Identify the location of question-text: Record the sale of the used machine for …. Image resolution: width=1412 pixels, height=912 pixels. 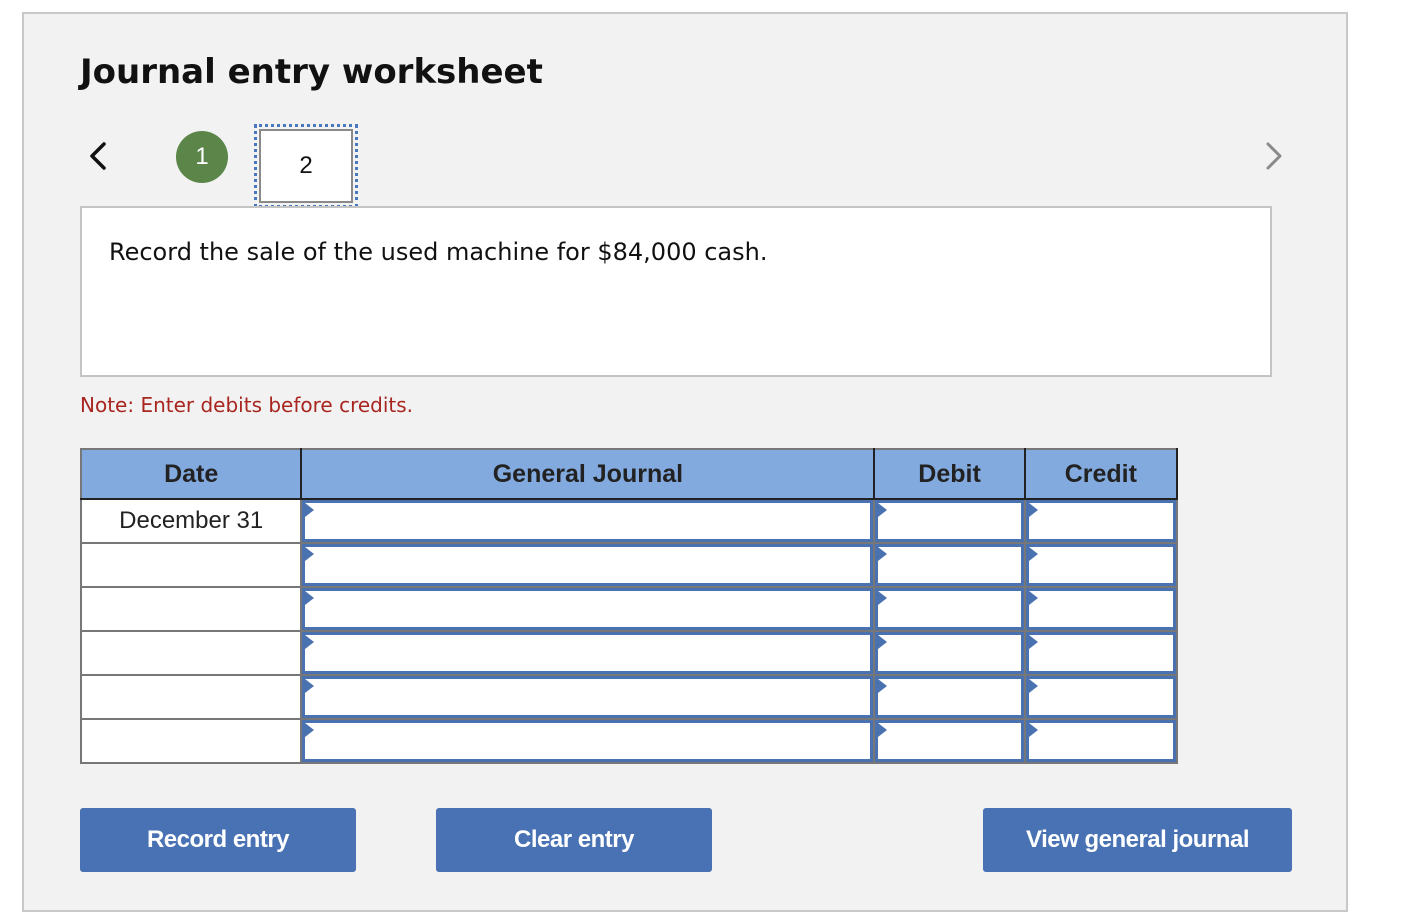
(438, 252).